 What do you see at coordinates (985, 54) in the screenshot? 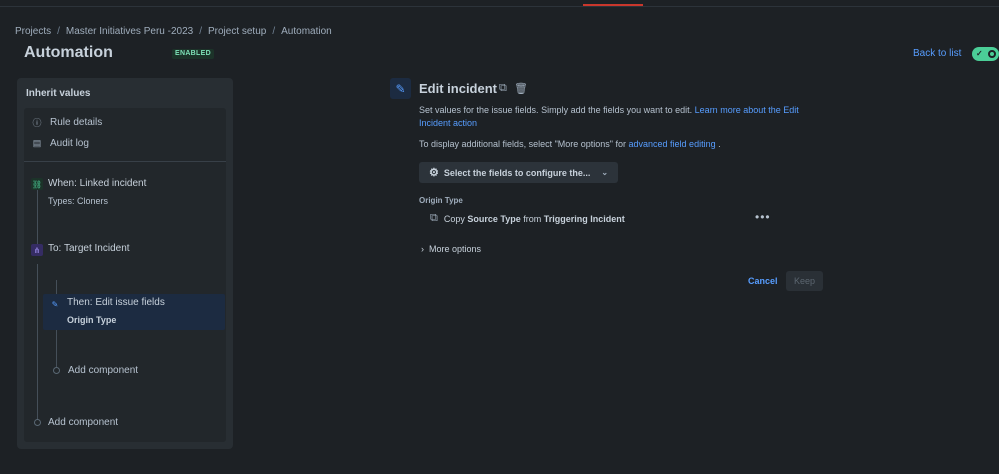
I see `rule-enabled-toggle: ✓` at bounding box center [985, 54].